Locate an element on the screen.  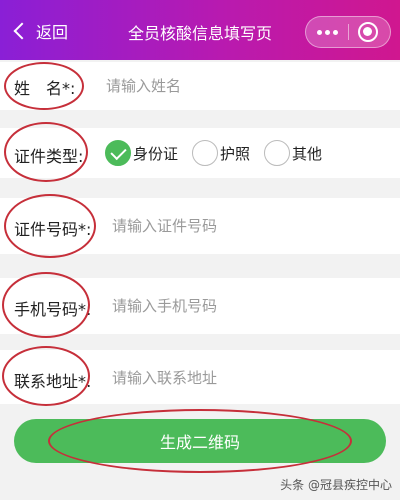
id-type-label: 证件类型: is located at coordinates (49, 156).